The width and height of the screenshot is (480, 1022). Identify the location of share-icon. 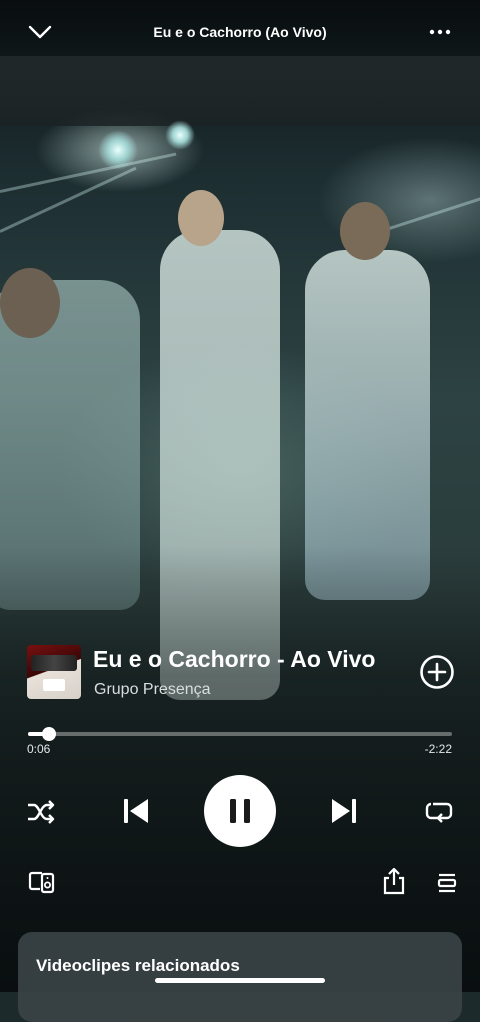
(394, 881).